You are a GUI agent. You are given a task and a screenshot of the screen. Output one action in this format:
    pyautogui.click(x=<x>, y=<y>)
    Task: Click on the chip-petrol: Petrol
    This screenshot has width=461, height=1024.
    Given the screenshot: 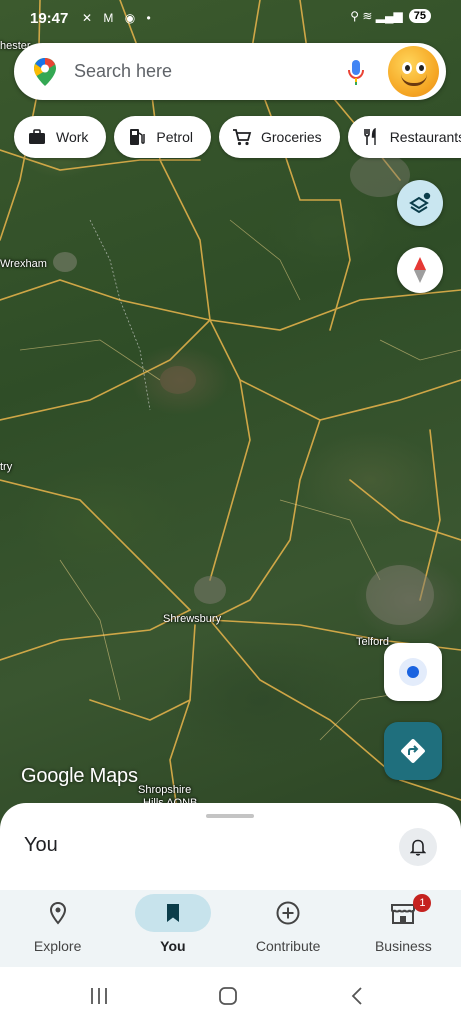 What is the action you would take?
    pyautogui.click(x=162, y=137)
    